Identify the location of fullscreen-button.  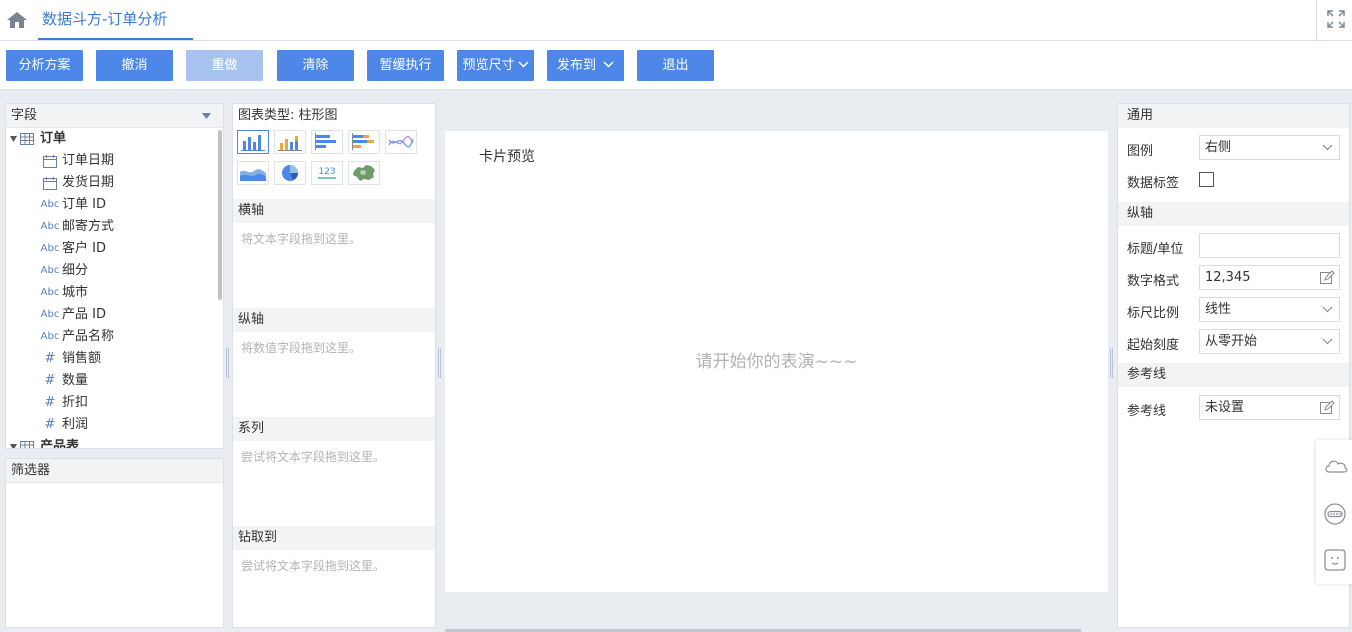
(1334, 20).